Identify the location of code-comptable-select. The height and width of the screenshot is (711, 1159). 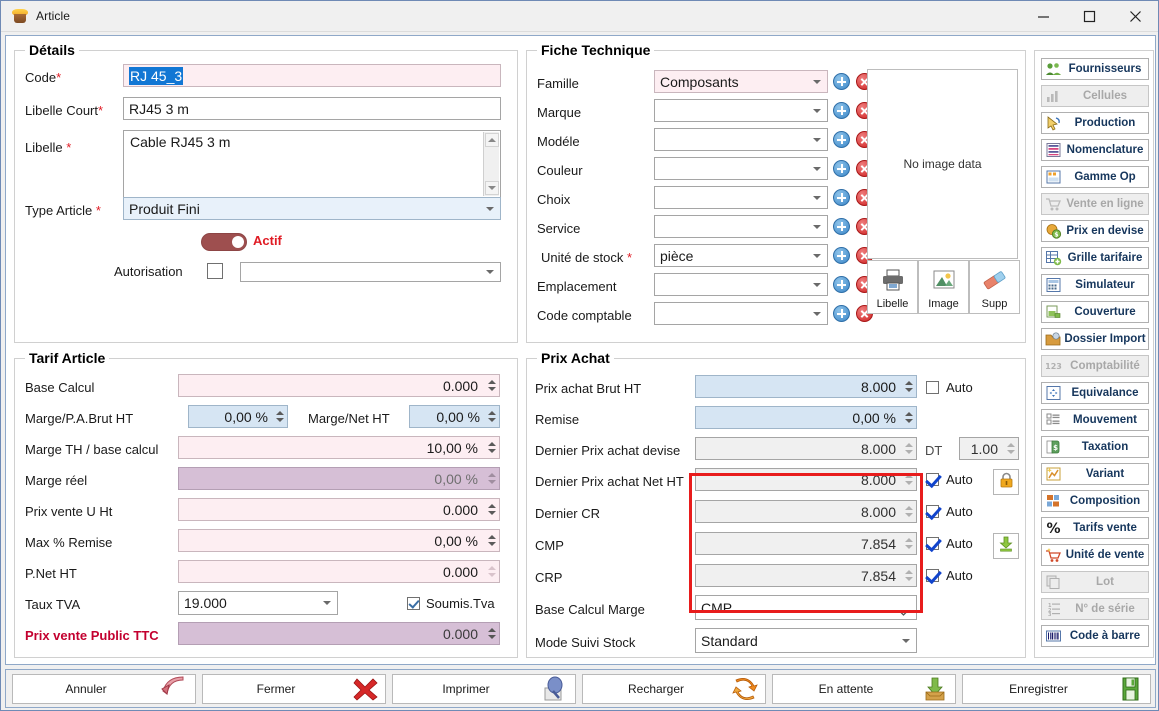
(741, 313).